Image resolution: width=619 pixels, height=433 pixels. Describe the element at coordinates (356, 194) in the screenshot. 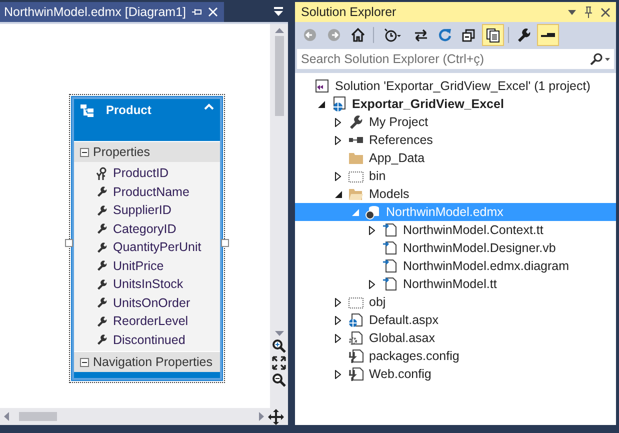

I see `open-folder-icon` at that location.